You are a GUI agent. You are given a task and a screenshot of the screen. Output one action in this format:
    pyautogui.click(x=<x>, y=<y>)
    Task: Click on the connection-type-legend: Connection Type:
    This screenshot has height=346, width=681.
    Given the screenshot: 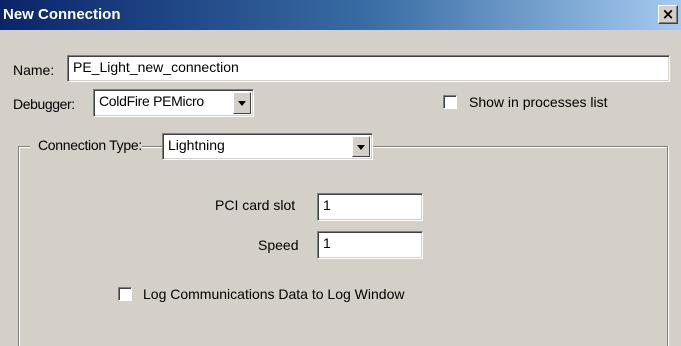 What is the action you would take?
    pyautogui.click(x=86, y=147)
    